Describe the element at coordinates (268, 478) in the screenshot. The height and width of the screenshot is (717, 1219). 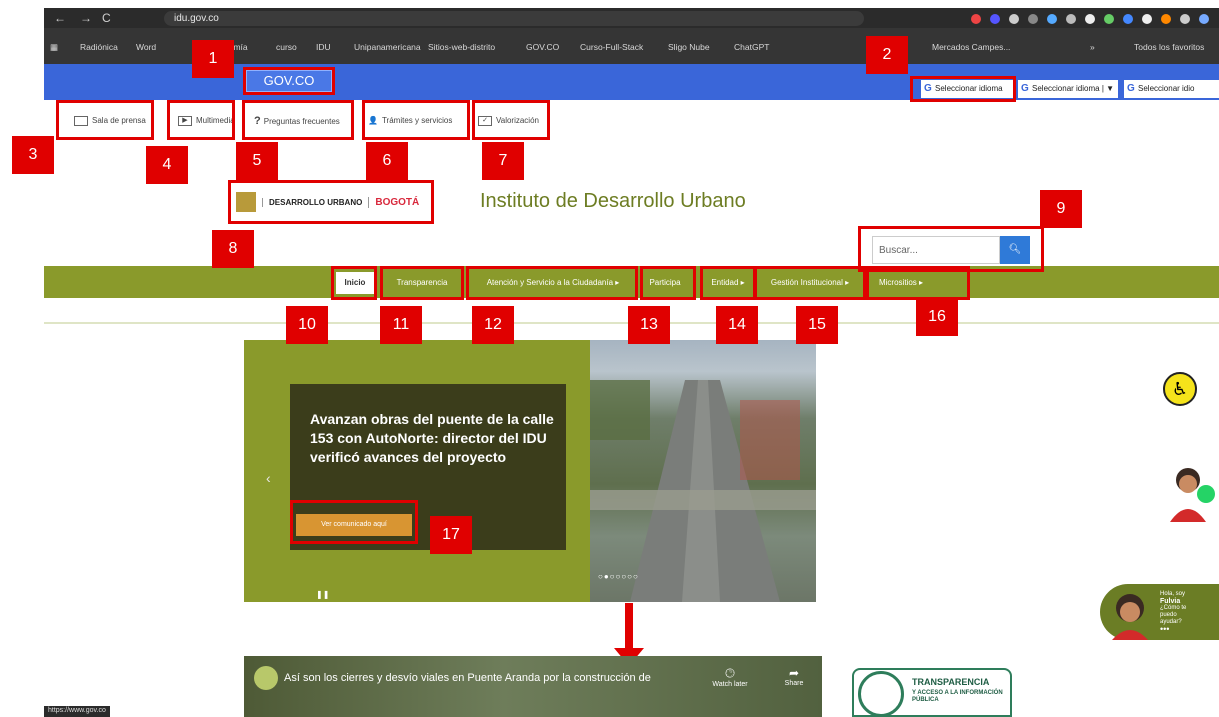
I see `chevron-left-icon: ‹` at that location.